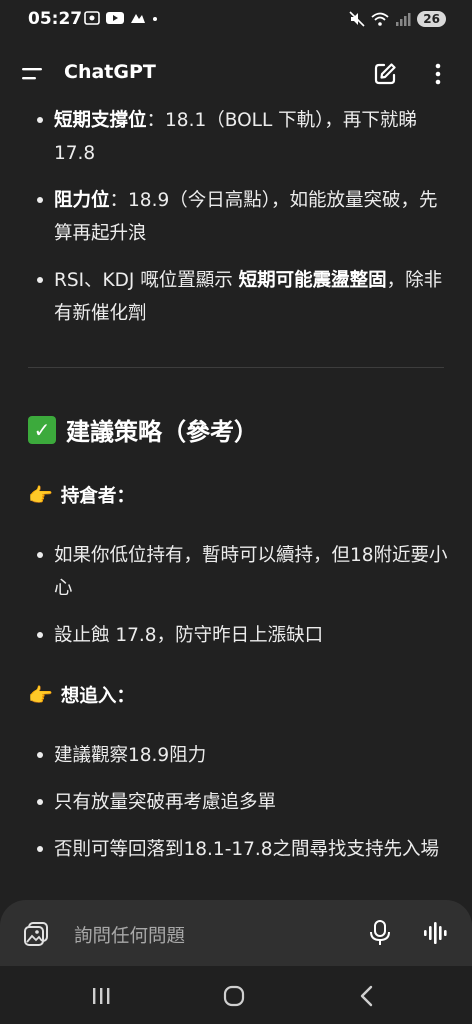 The image size is (472, 1024). I want to click on message-composer: 詢問任何問題, so click(236, 933).